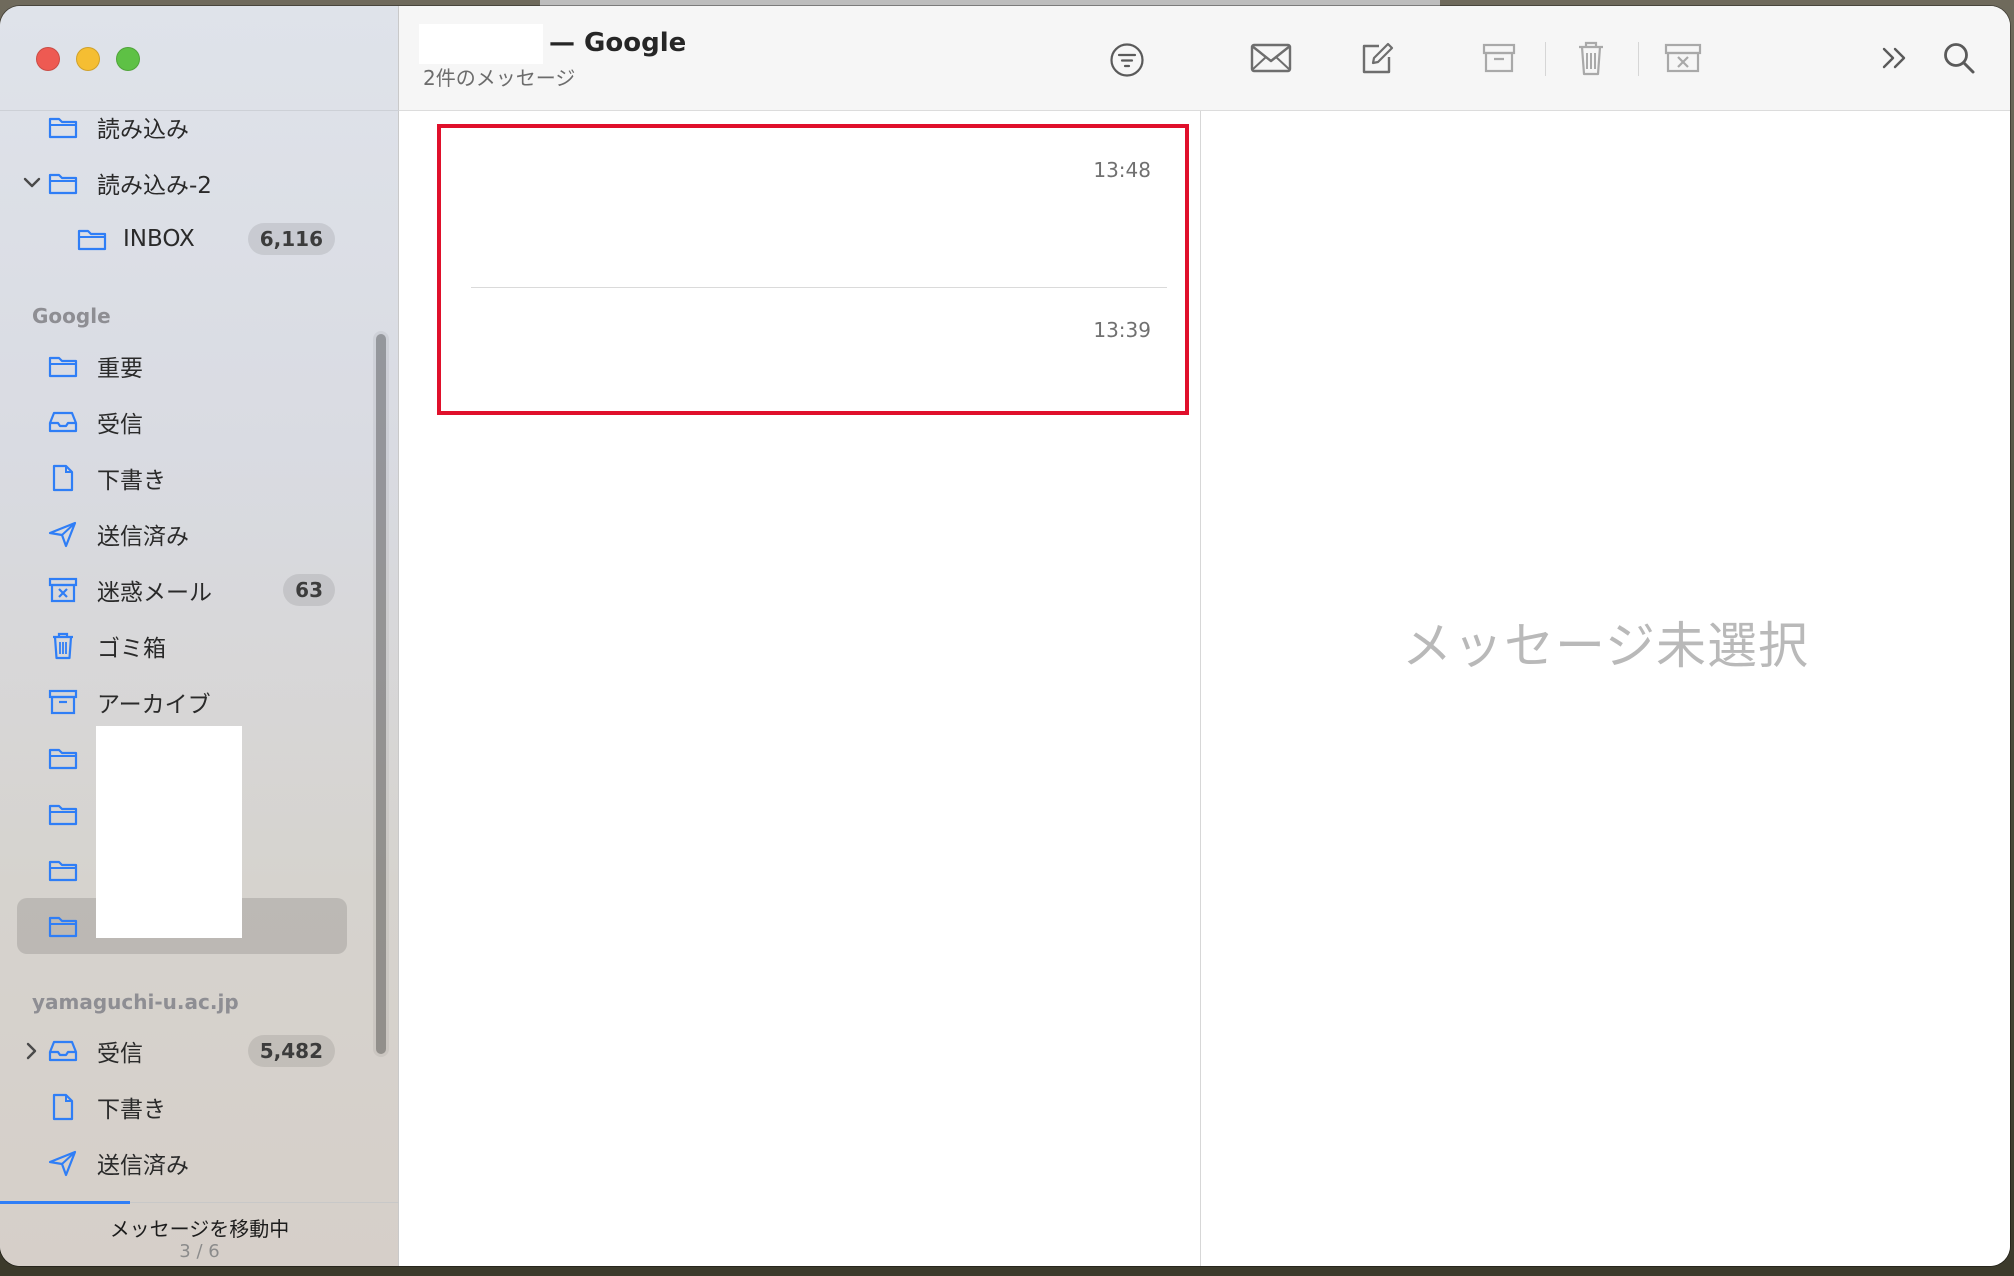 Image resolution: width=2014 pixels, height=1276 pixels. What do you see at coordinates (199, 239) in the screenshot?
I see `sidebar-item-inbox: INBOX 6,116` at bounding box center [199, 239].